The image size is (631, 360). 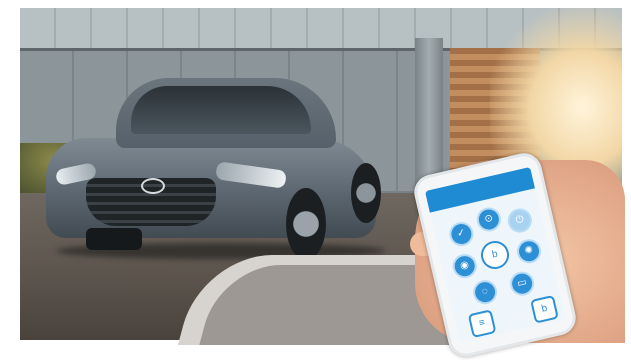 I want to click on front-tire, so click(x=114, y=239).